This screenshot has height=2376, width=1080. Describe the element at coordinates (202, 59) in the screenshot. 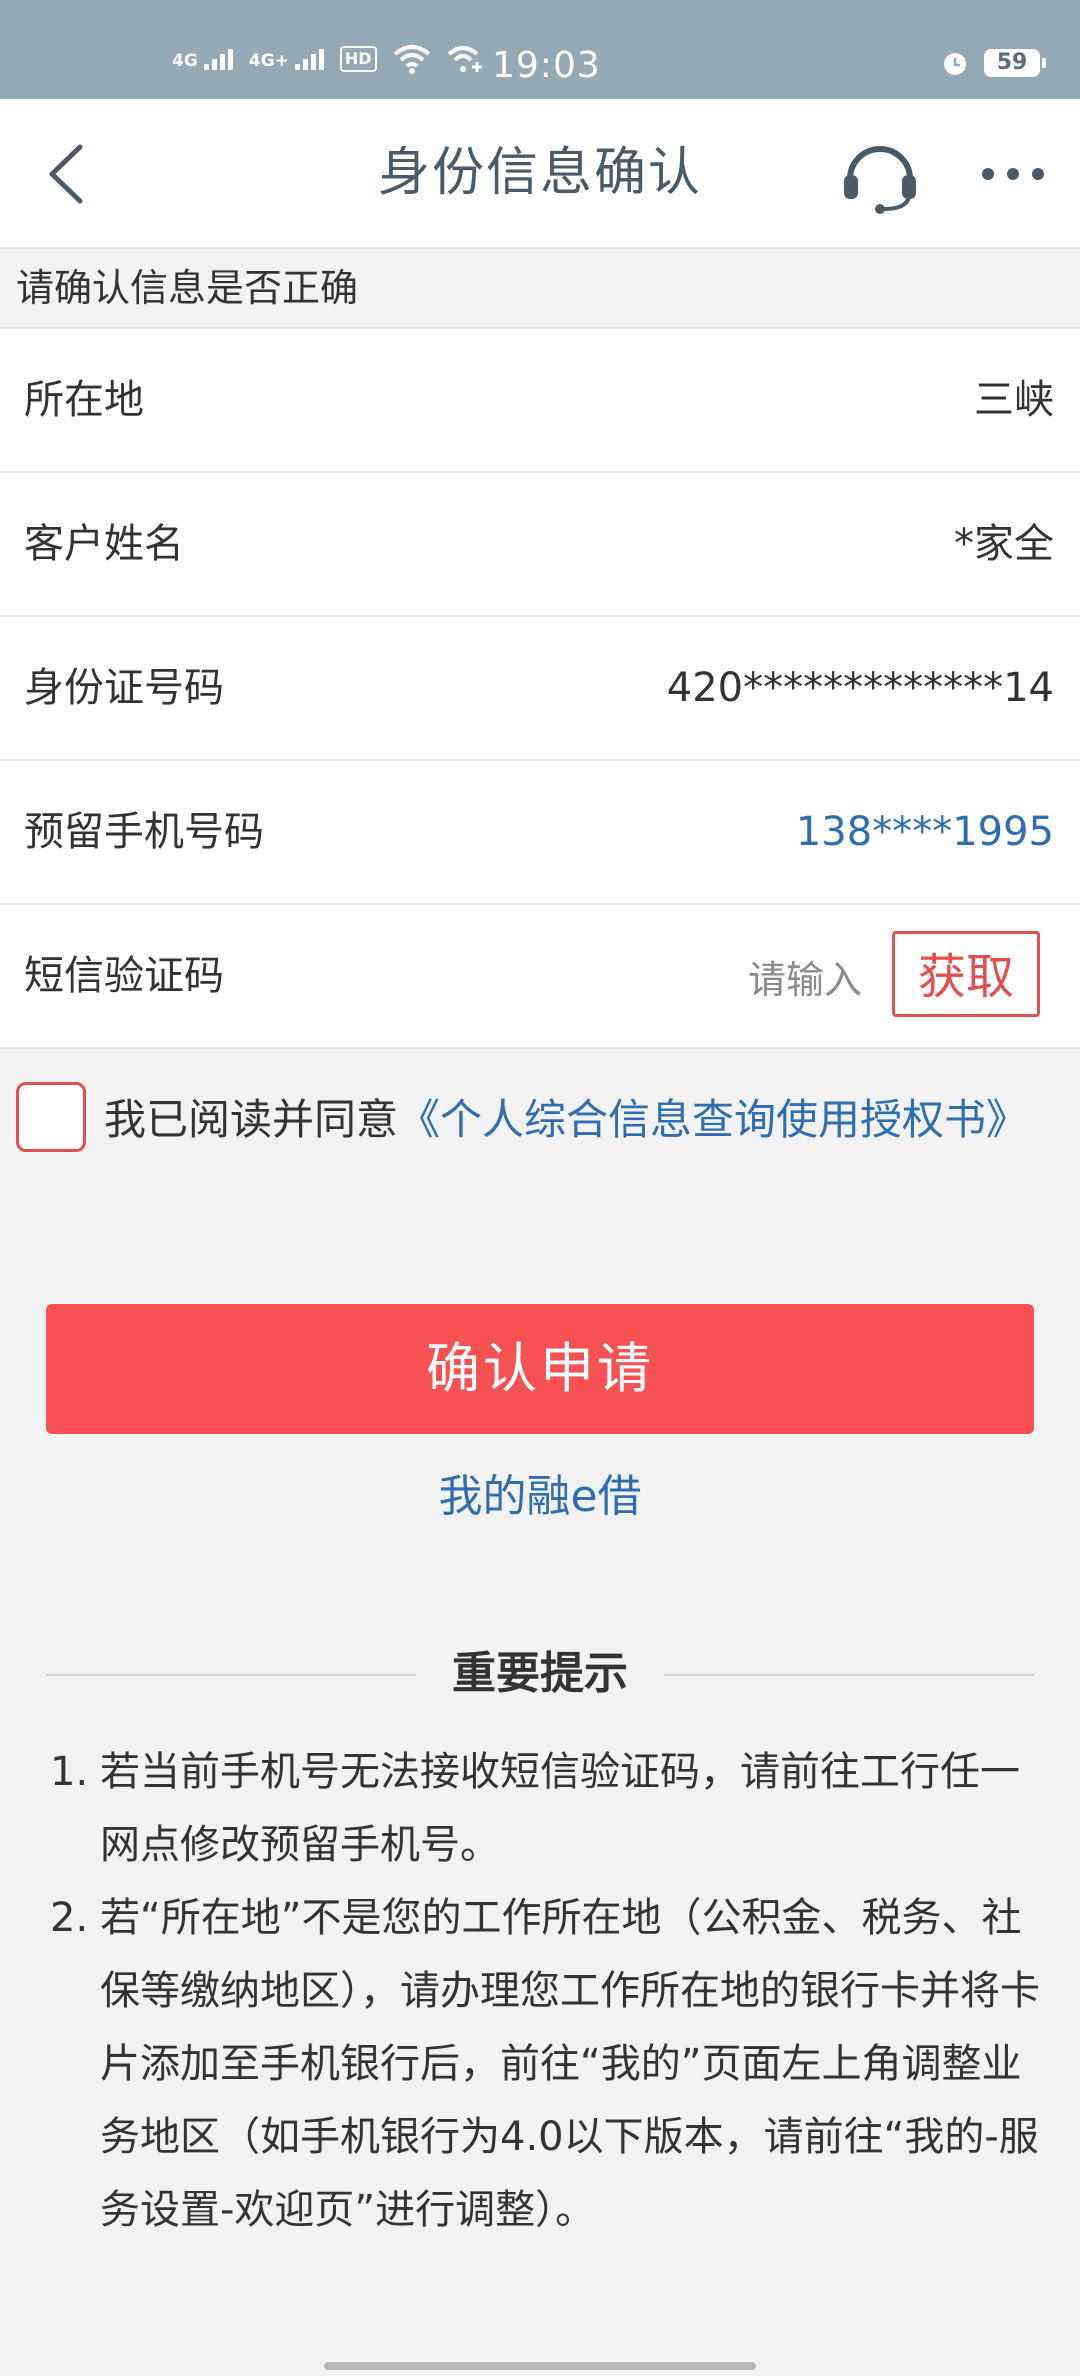

I see `signal-4g-icon: 4G` at that location.